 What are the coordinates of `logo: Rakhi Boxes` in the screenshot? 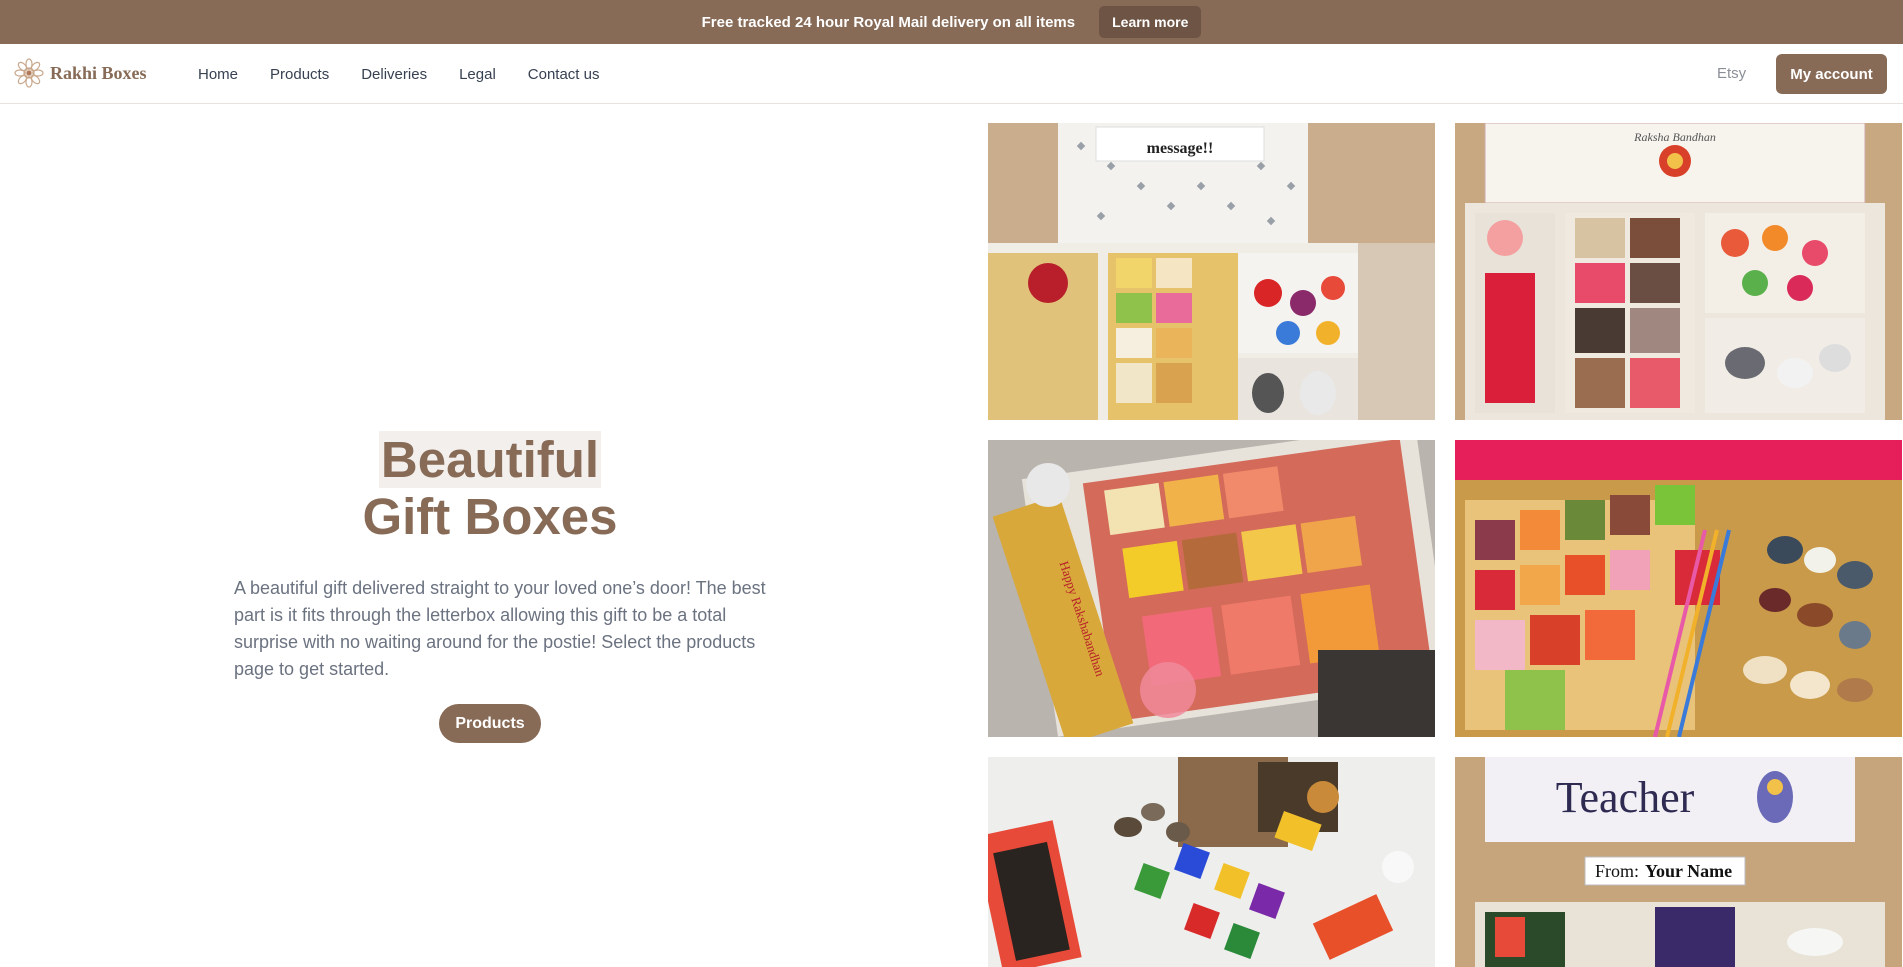 It's located at (80, 73).